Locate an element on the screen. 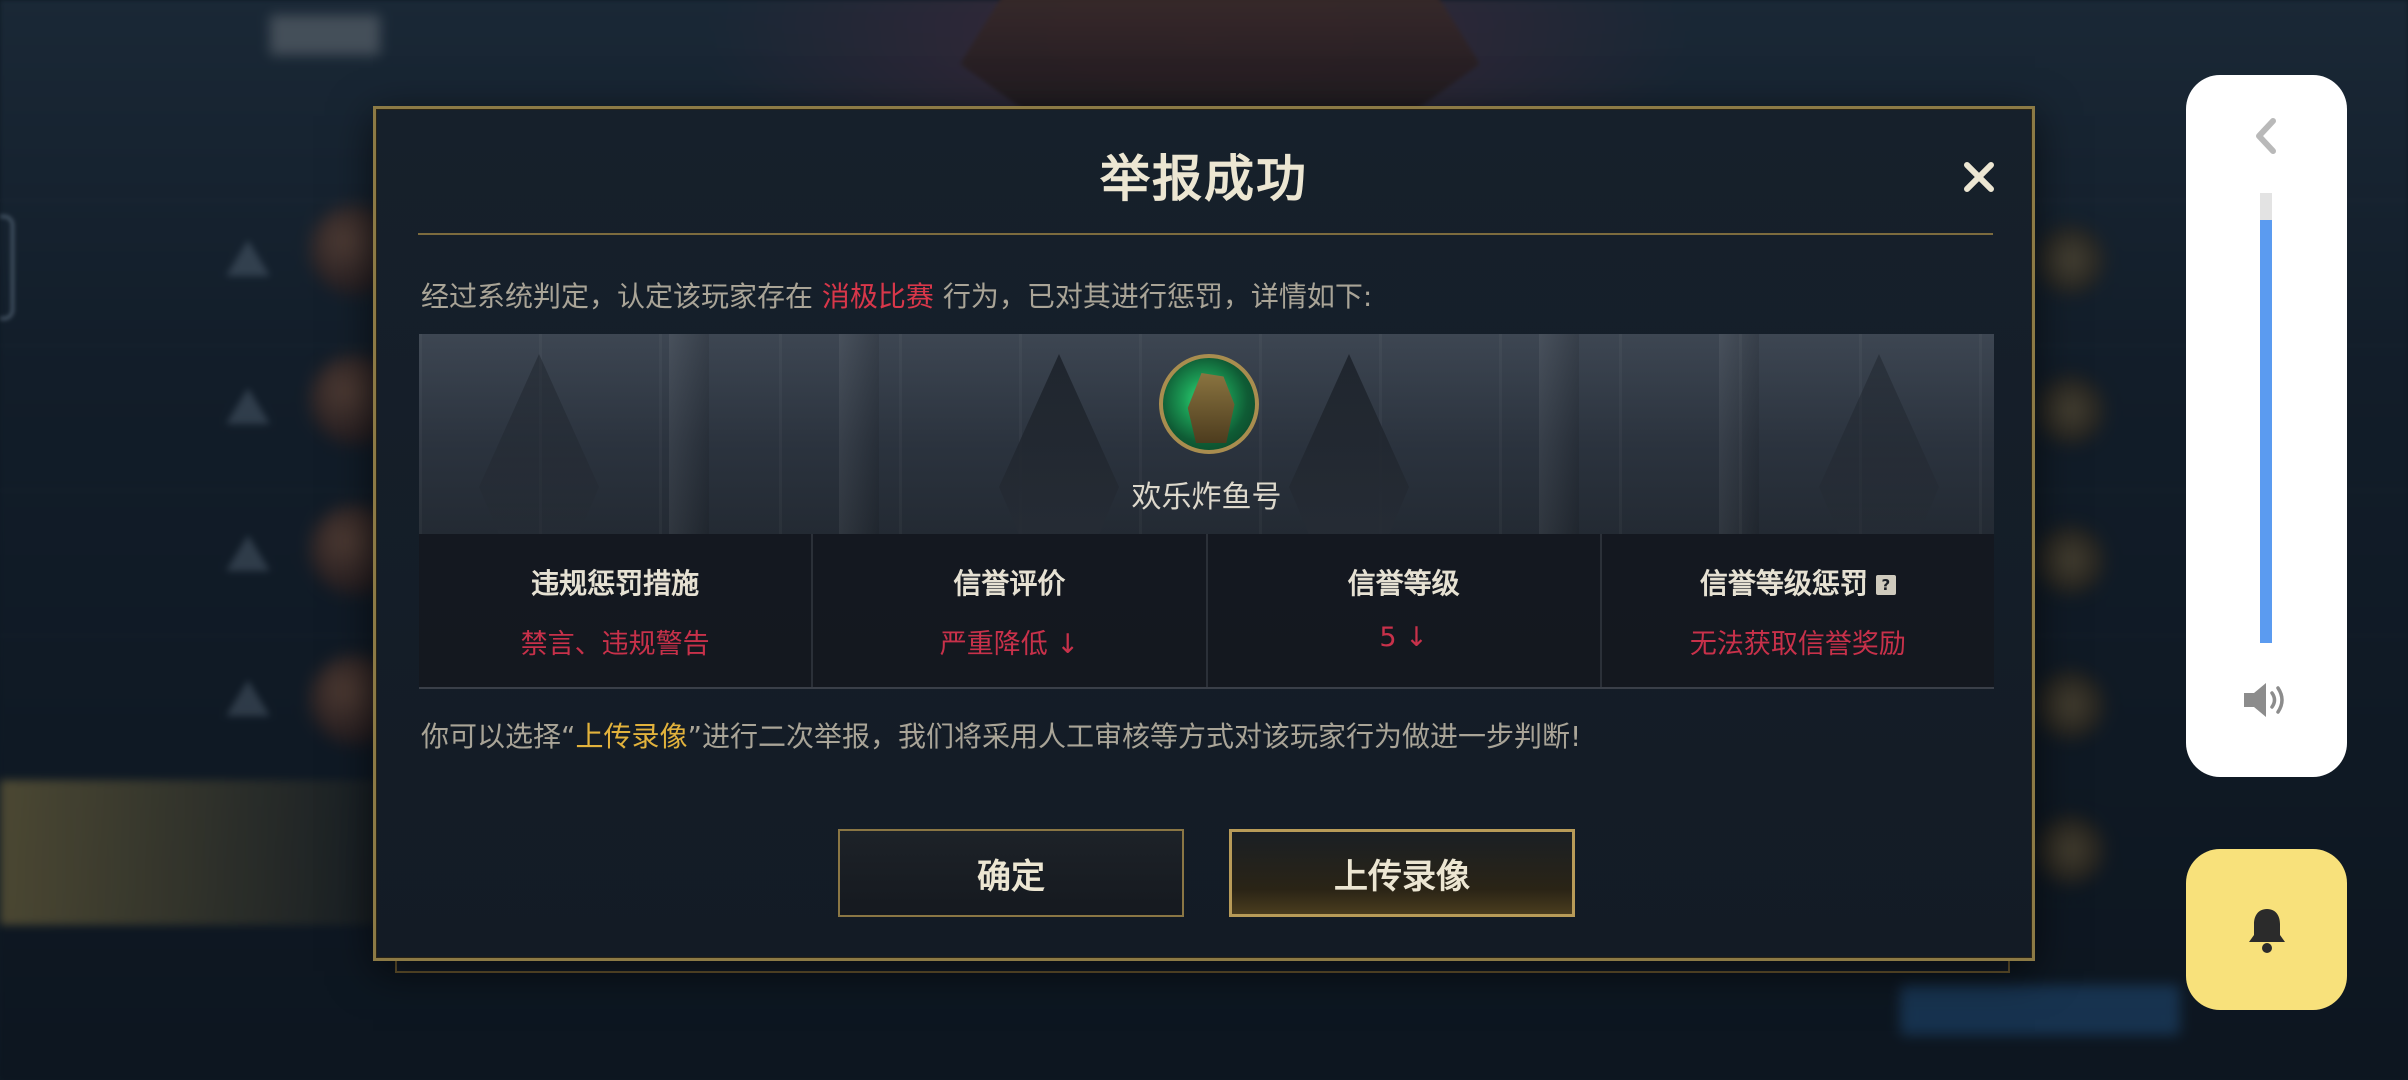  help-icon: ? is located at coordinates (1885, 585).